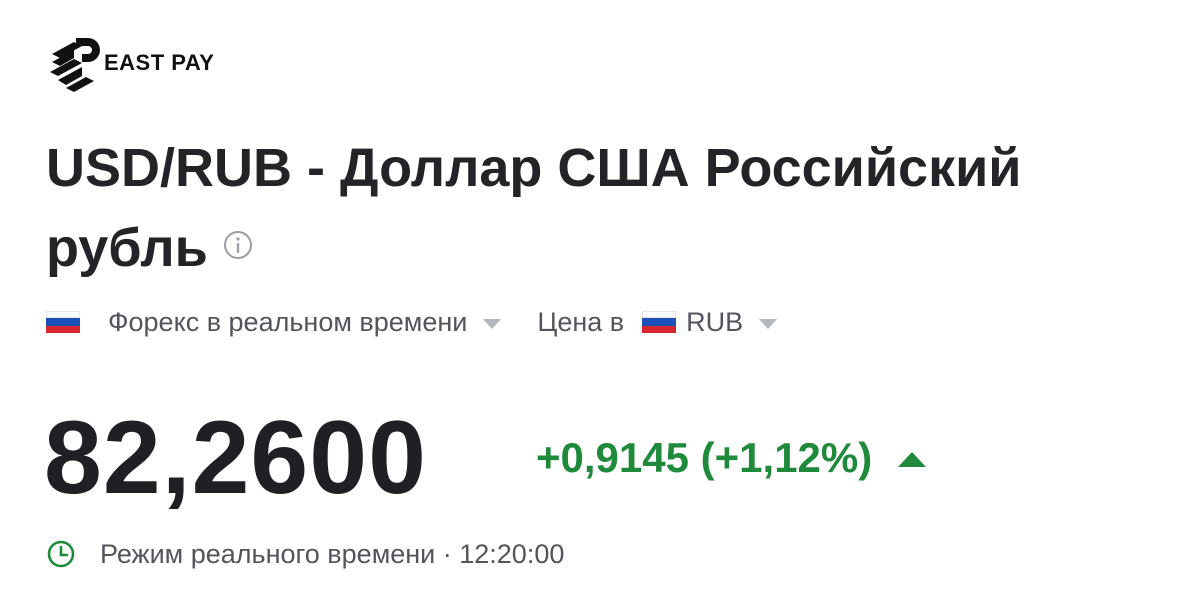 The height and width of the screenshot is (615, 1200). What do you see at coordinates (288, 321) in the screenshot?
I see `market-label: Форекс в реальном времени` at bounding box center [288, 321].